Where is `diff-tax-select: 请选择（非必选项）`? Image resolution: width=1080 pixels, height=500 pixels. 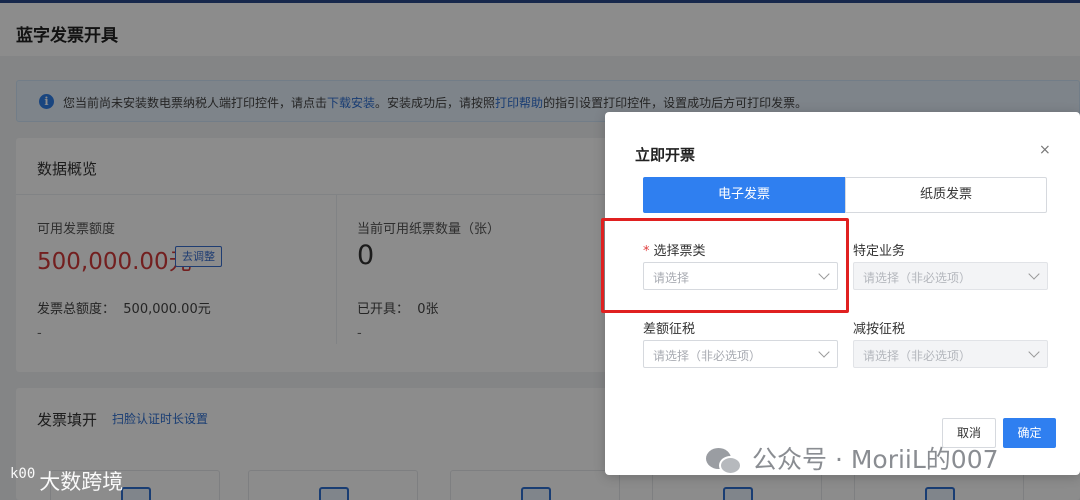 diff-tax-select: 请选择（非必选项） is located at coordinates (740, 354).